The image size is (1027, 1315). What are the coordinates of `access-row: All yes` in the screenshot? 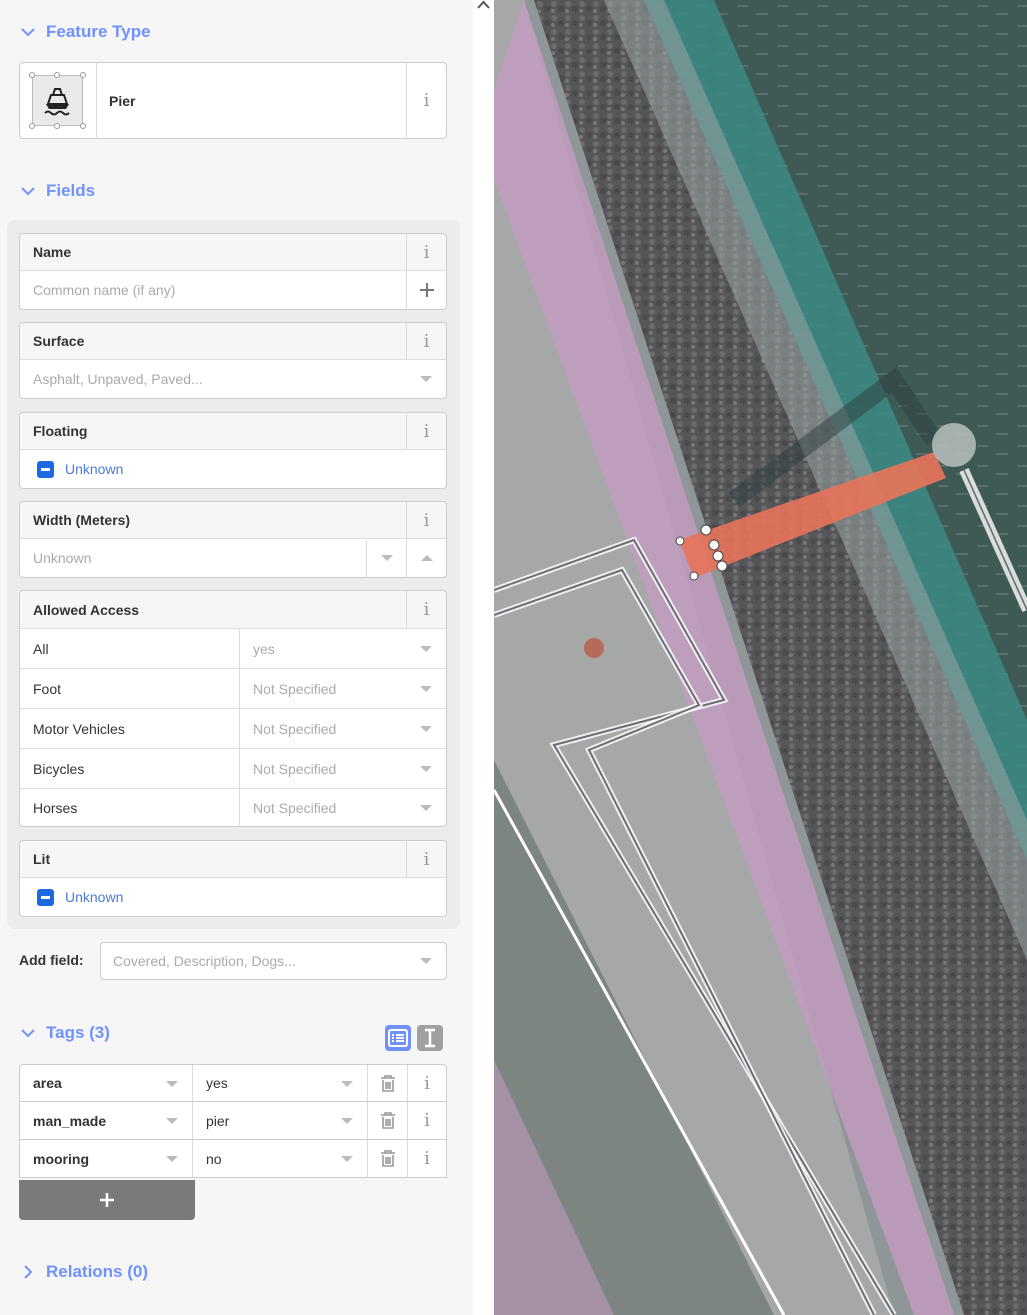 It's located at (233, 648).